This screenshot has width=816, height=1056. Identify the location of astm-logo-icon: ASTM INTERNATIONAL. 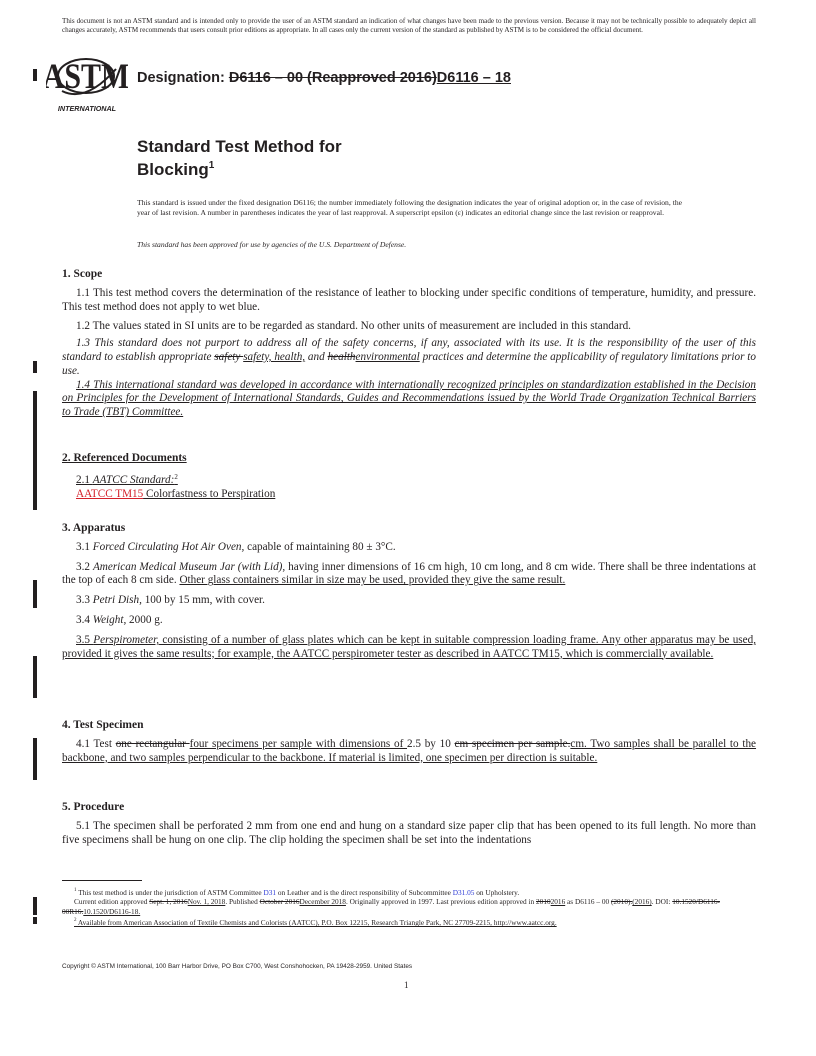
(86, 85).